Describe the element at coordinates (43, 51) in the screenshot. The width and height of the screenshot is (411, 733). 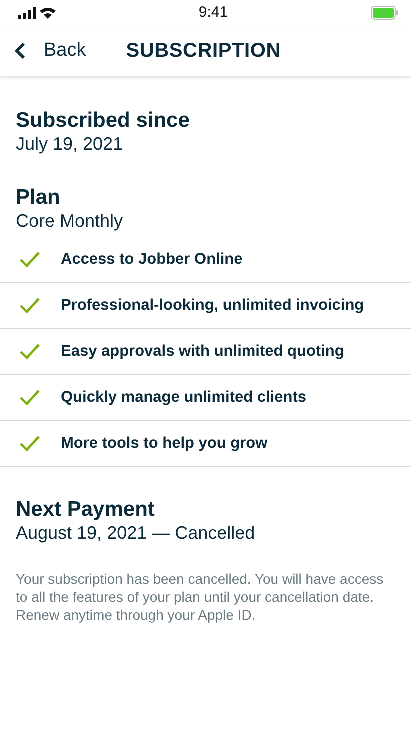
I see `back-button: Back` at that location.